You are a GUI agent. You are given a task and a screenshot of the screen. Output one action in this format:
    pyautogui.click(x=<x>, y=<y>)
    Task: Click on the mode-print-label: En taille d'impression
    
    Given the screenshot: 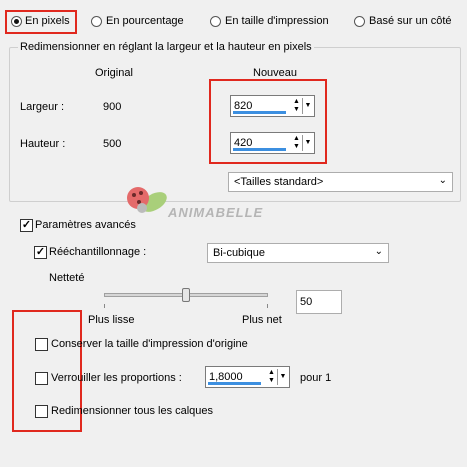 What is the action you would take?
    pyautogui.click(x=277, y=21)
    